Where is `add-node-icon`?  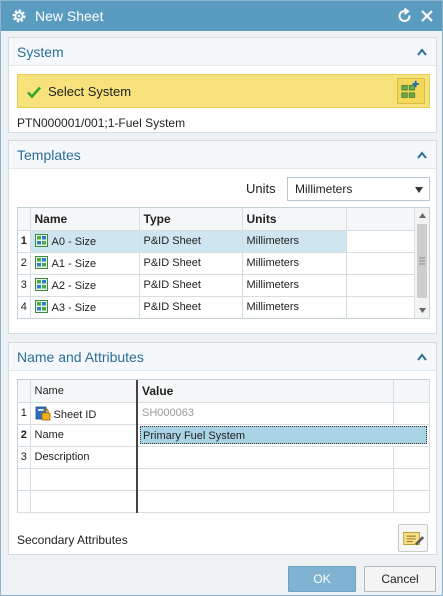 add-node-icon is located at coordinates (410, 89).